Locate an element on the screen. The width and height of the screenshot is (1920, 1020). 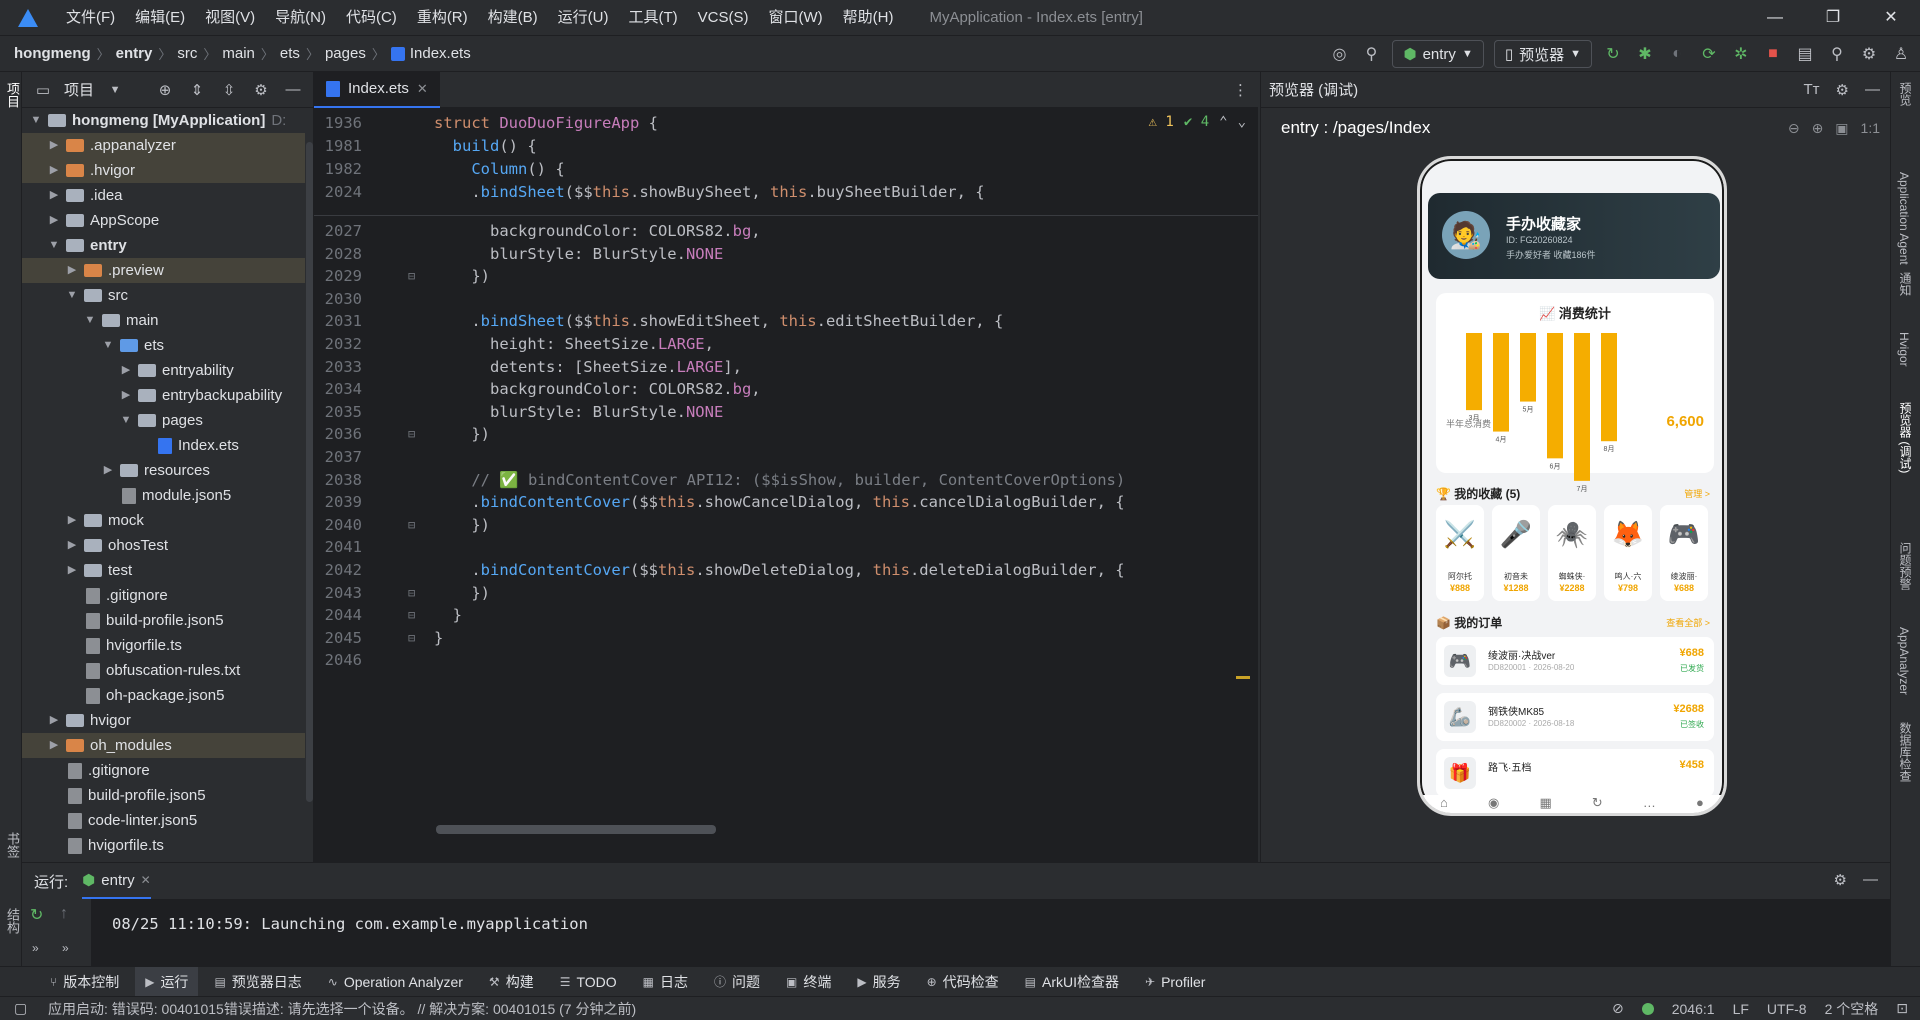
apply-changes-icon: ⟳ is located at coordinates (1709, 54).